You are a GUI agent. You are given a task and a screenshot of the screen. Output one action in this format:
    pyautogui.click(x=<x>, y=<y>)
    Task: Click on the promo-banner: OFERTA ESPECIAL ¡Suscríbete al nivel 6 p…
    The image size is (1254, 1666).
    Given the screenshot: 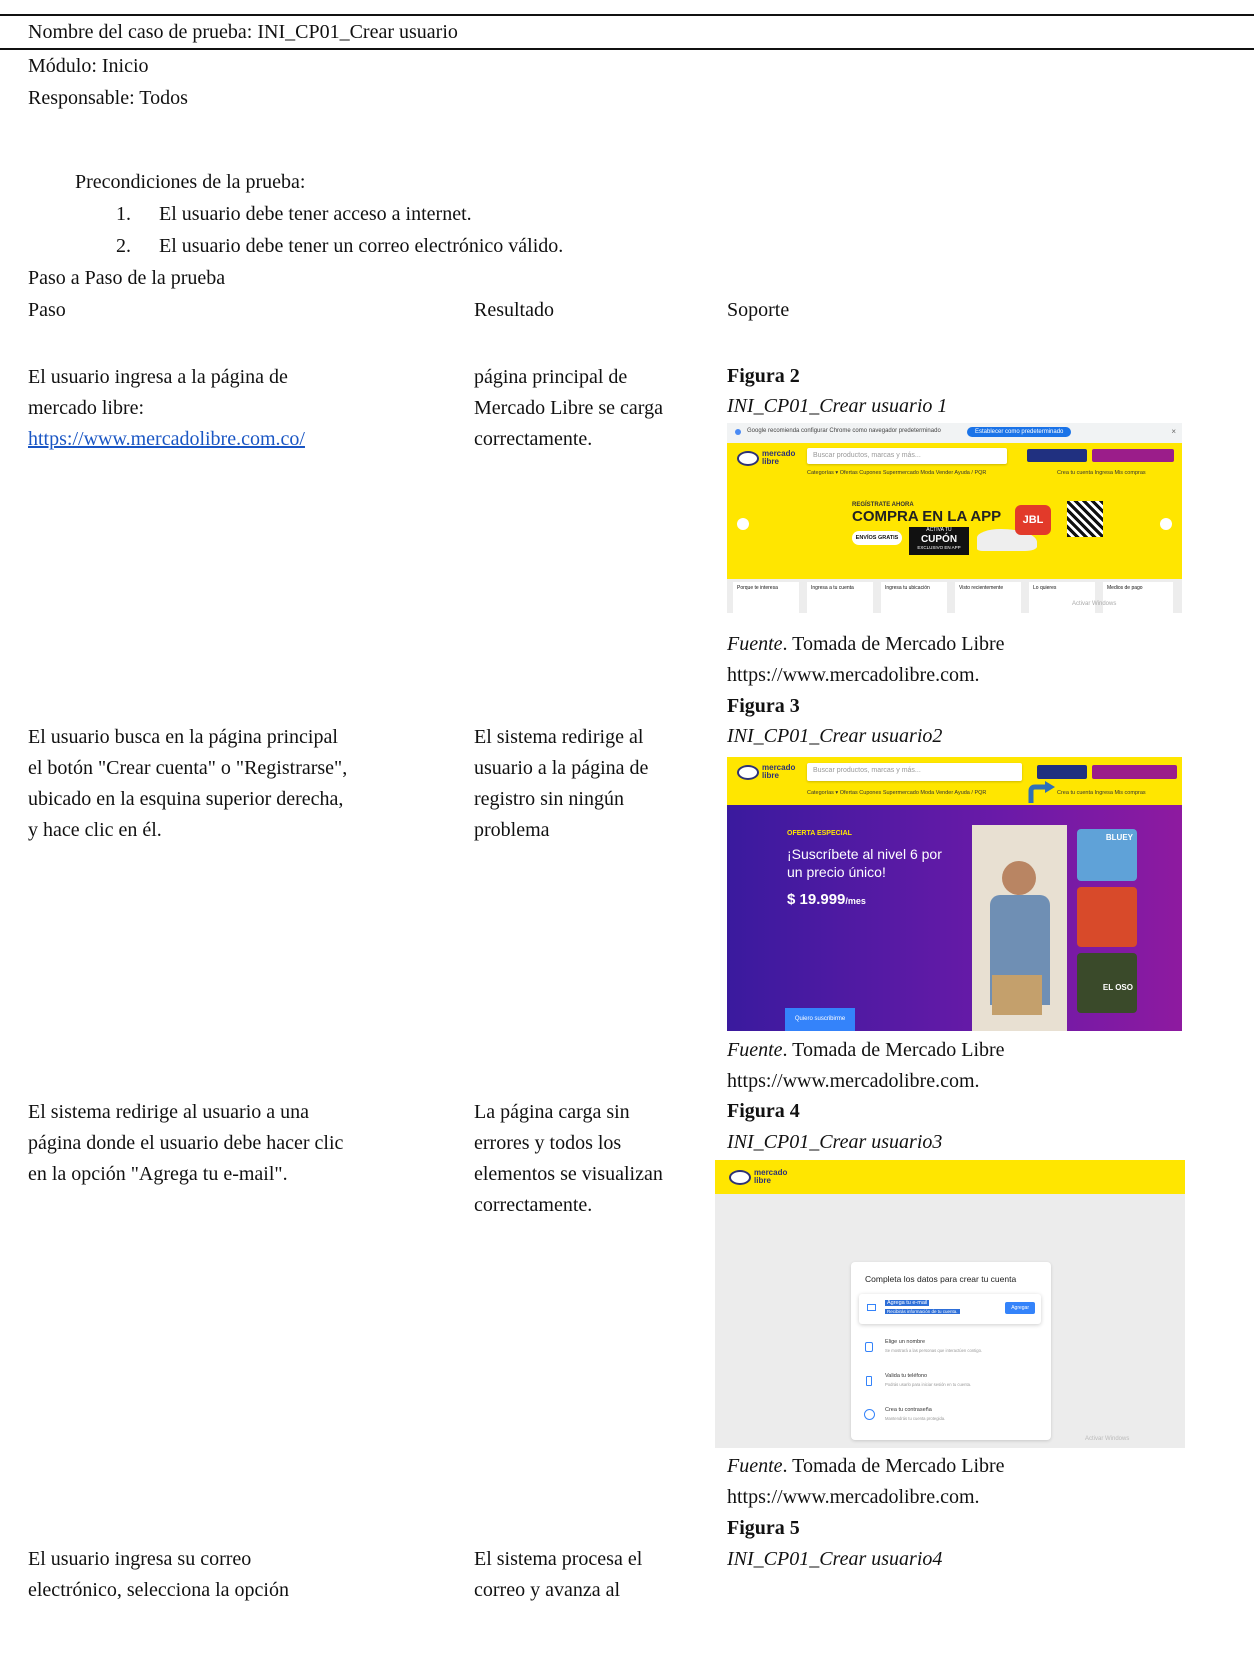 What is the action you would take?
    pyautogui.click(x=954, y=918)
    